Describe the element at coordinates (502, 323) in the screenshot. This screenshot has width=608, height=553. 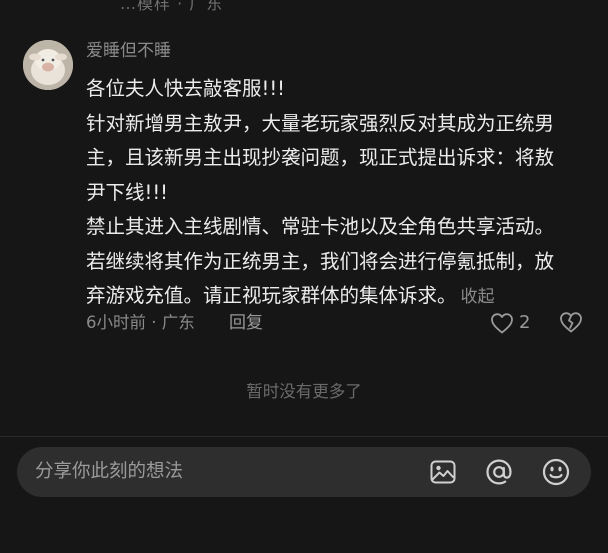
I see `heart-icon` at that location.